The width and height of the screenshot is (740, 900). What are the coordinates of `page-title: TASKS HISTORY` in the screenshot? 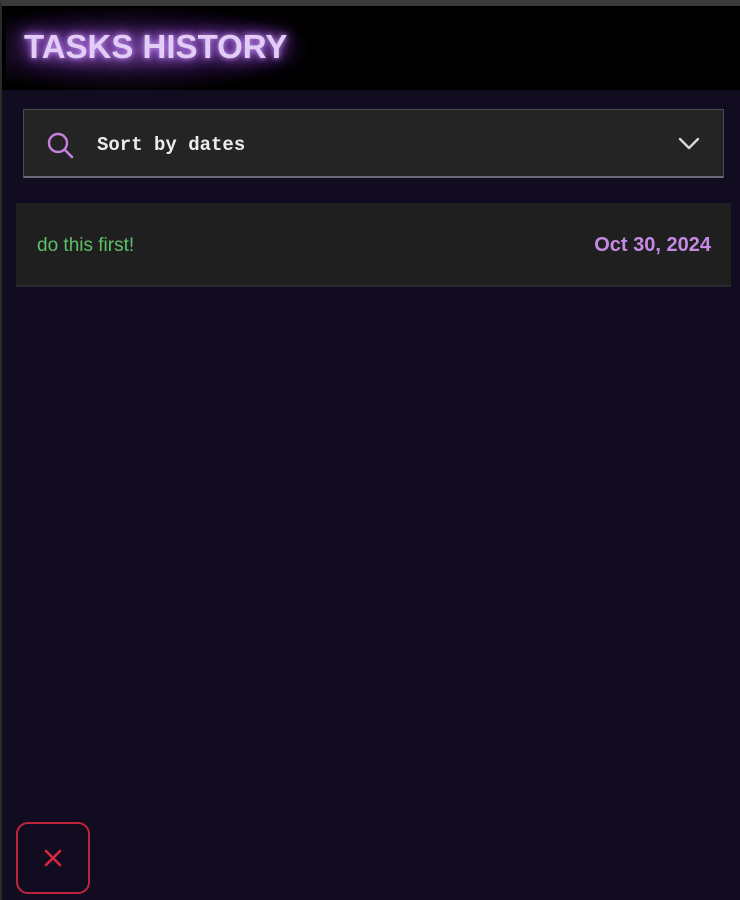 It's located at (156, 46).